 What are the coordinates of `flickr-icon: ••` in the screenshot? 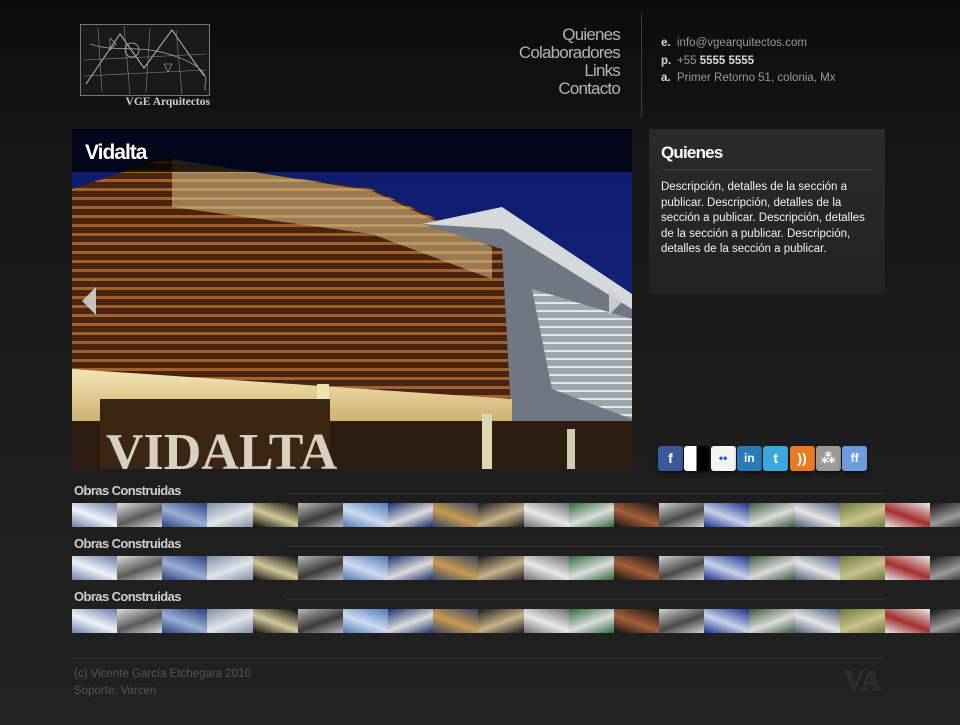 It's located at (723, 458).